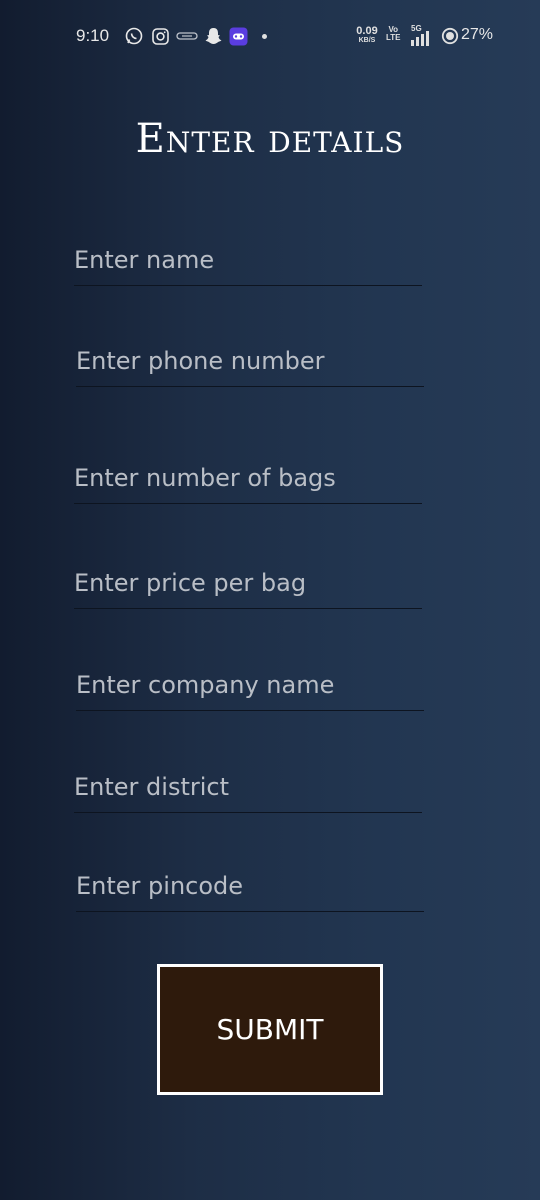  I want to click on battery-percent: 27%, so click(477, 34).